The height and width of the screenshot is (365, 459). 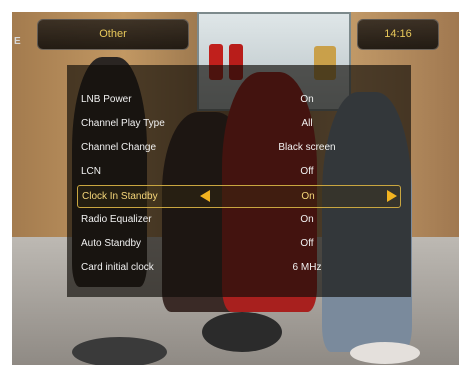 I want to click on menu-item-channel-play-type: Channel Play Type All, so click(x=238, y=123).